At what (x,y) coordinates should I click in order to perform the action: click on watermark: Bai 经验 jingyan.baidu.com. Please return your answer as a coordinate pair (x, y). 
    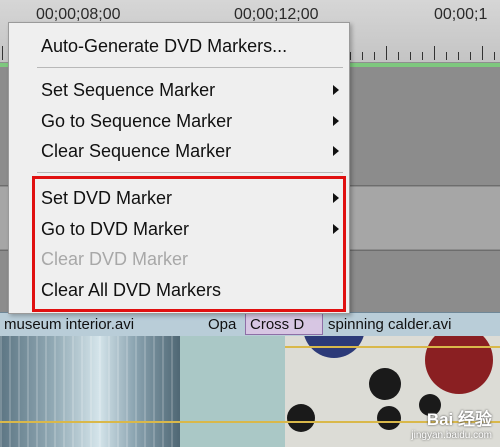
    Looking at the image, I should click on (451, 423).